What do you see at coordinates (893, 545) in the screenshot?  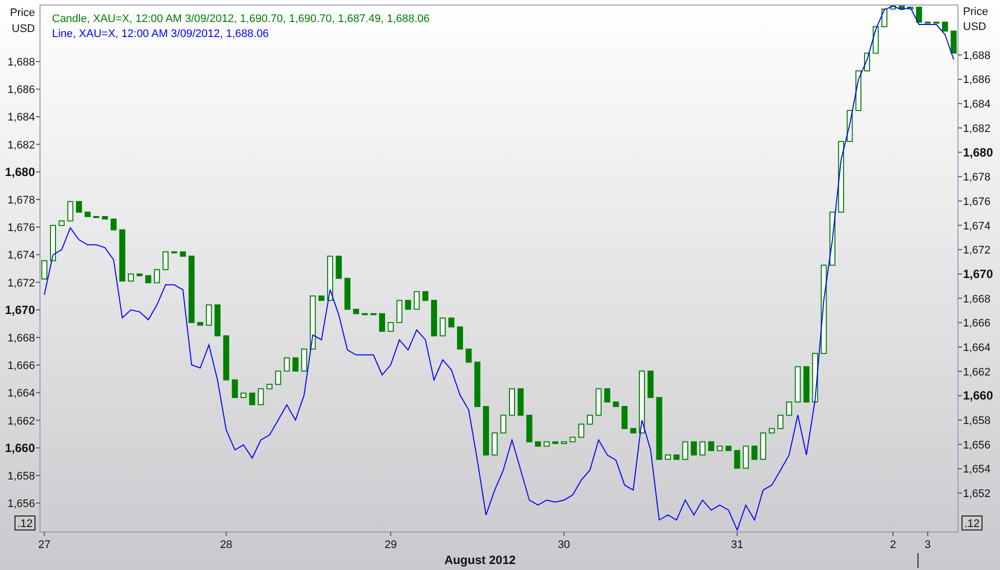 I see `axis-label: 2` at bounding box center [893, 545].